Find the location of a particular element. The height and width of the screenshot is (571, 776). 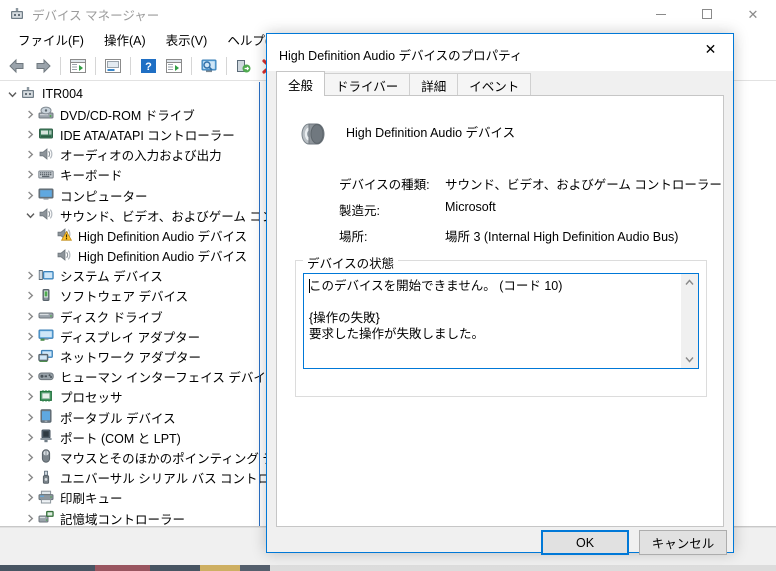

disk-drive-icon is located at coordinates (47, 316).